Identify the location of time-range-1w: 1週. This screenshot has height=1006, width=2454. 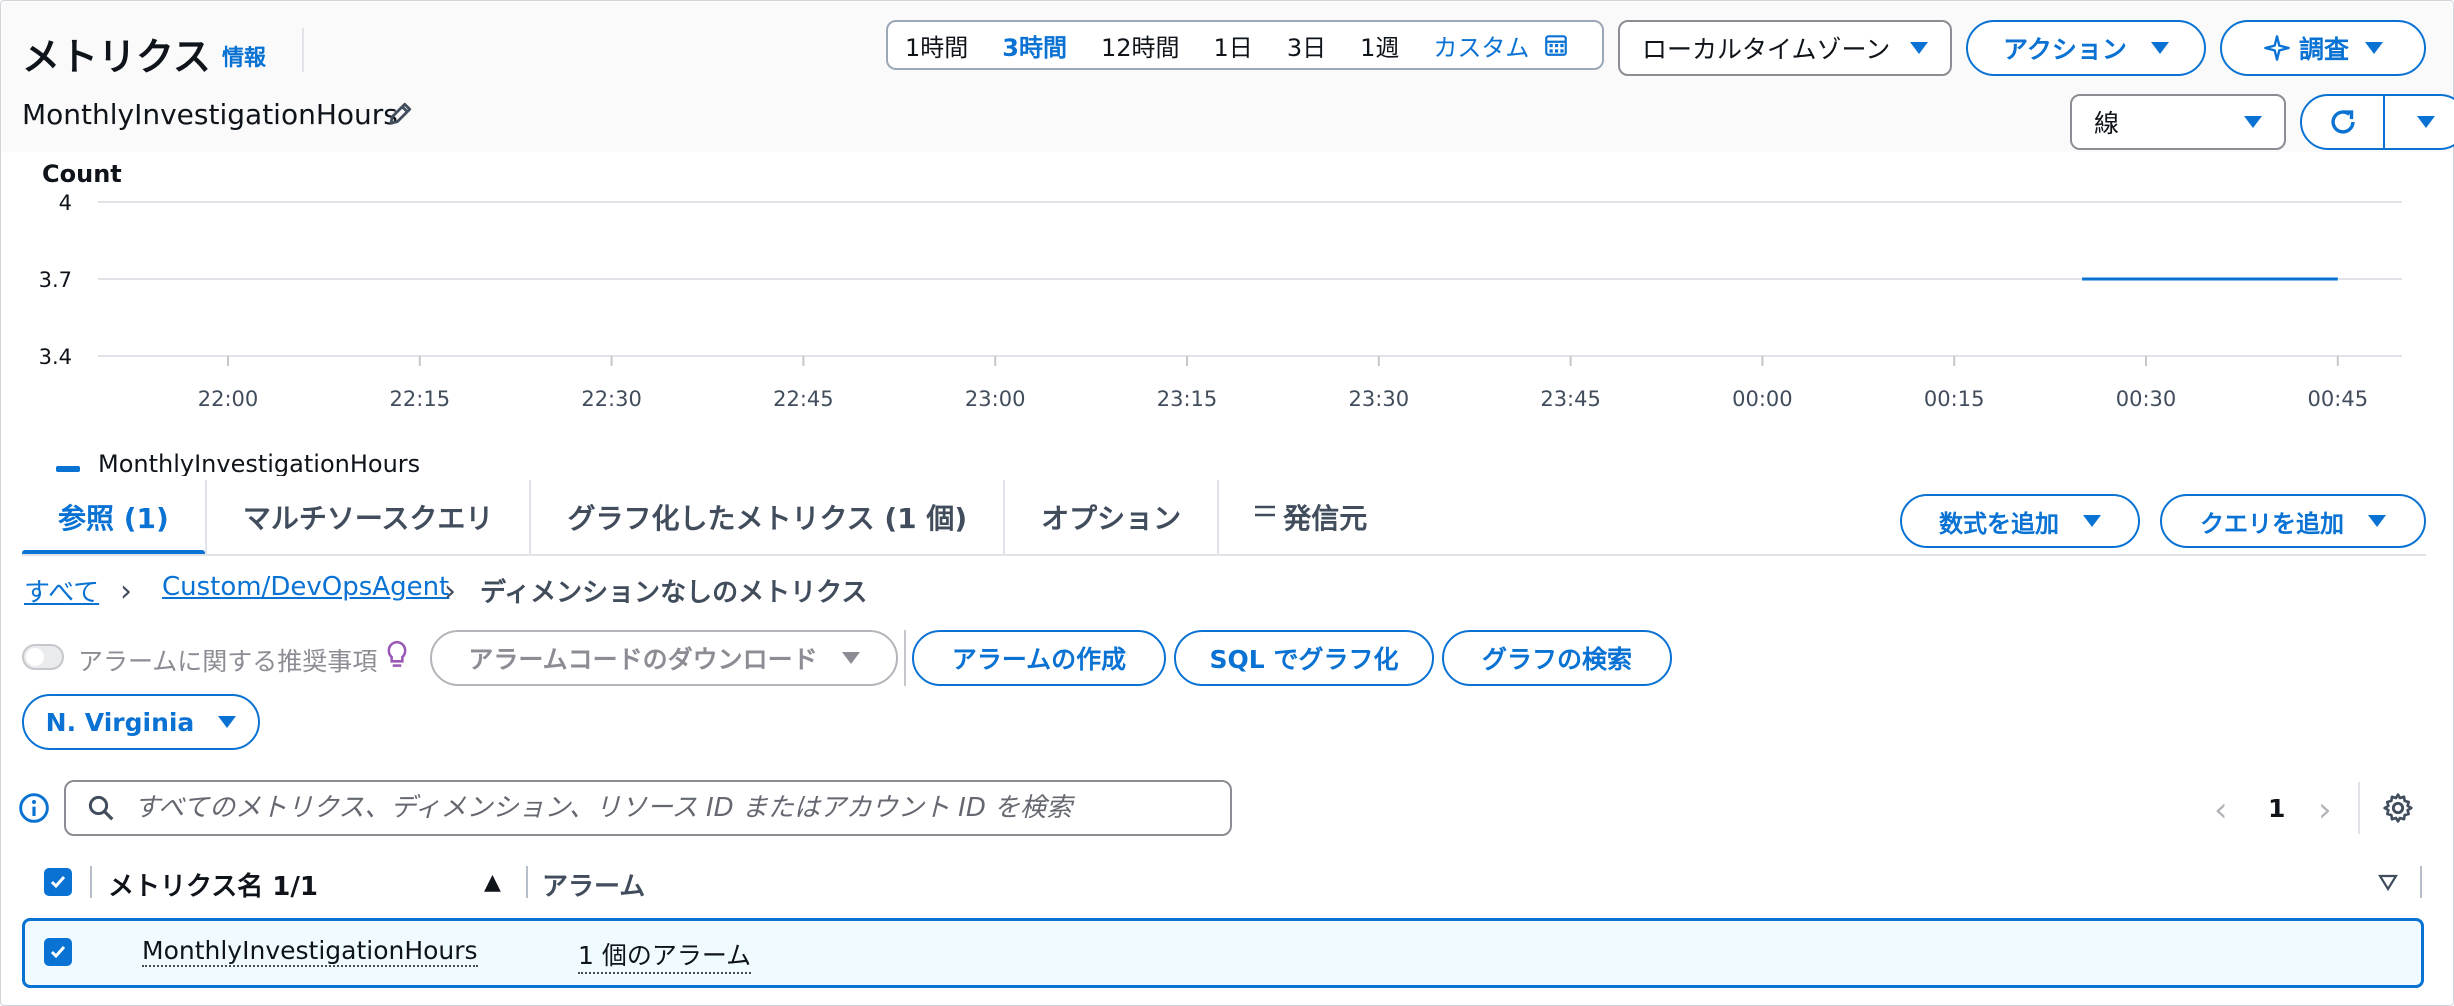
(1379, 45).